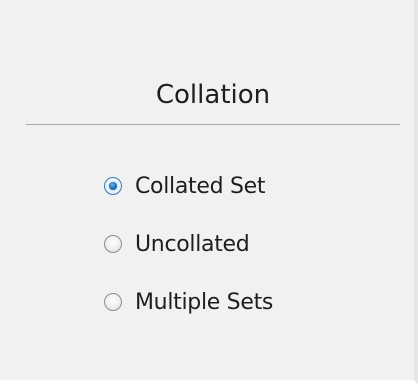 The image size is (418, 384). I want to click on radio-label-collated-set: Collated Set, so click(200, 186).